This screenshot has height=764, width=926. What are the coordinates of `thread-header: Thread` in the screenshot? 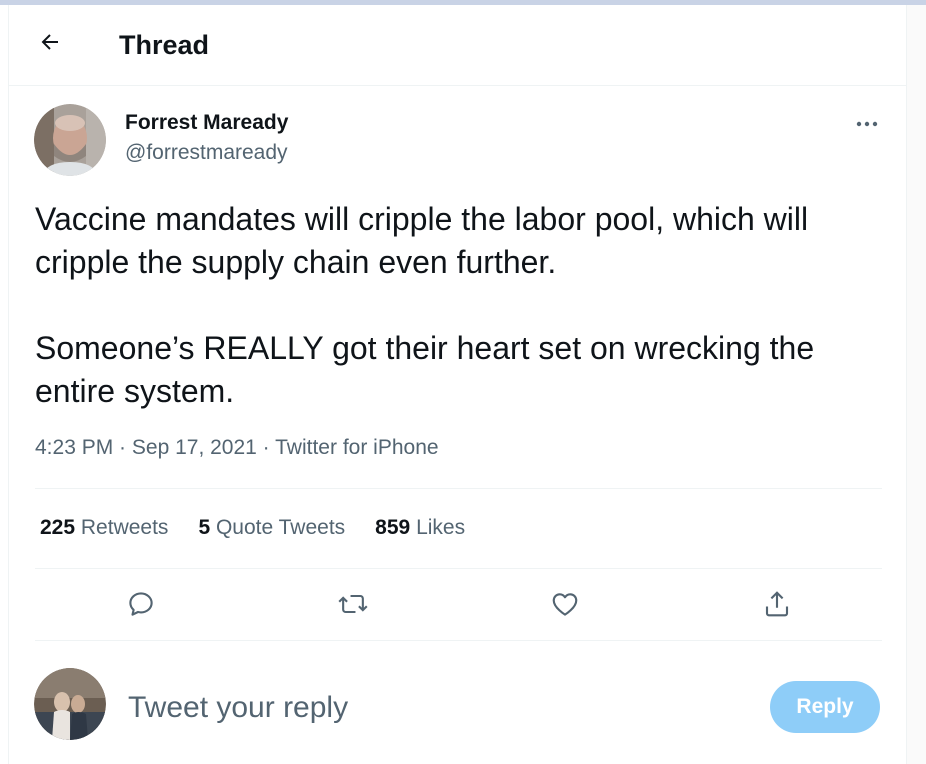 It's located at (457, 45).